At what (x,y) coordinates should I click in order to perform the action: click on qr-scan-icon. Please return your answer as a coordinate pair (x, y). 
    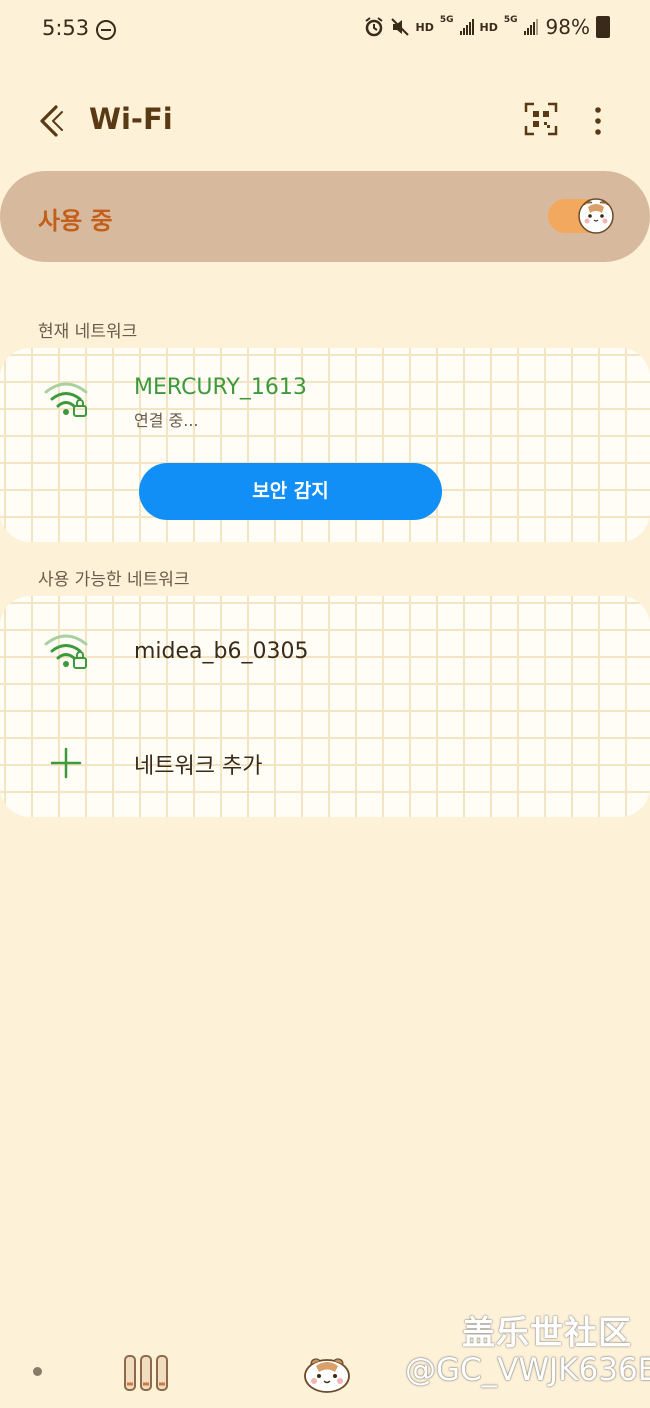
    Looking at the image, I should click on (541, 119).